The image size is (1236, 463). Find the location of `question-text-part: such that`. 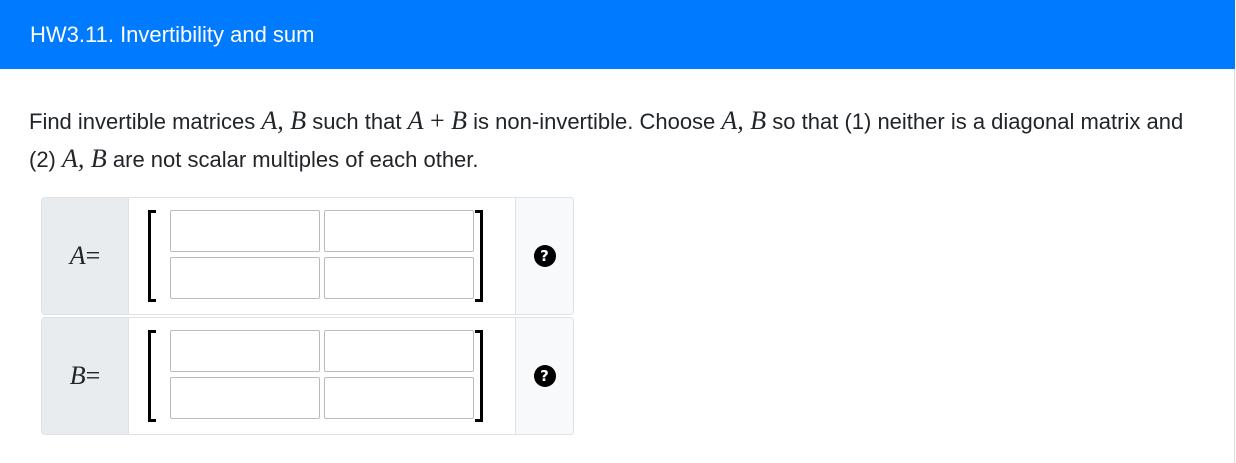

question-text-part: such that is located at coordinates (357, 121).